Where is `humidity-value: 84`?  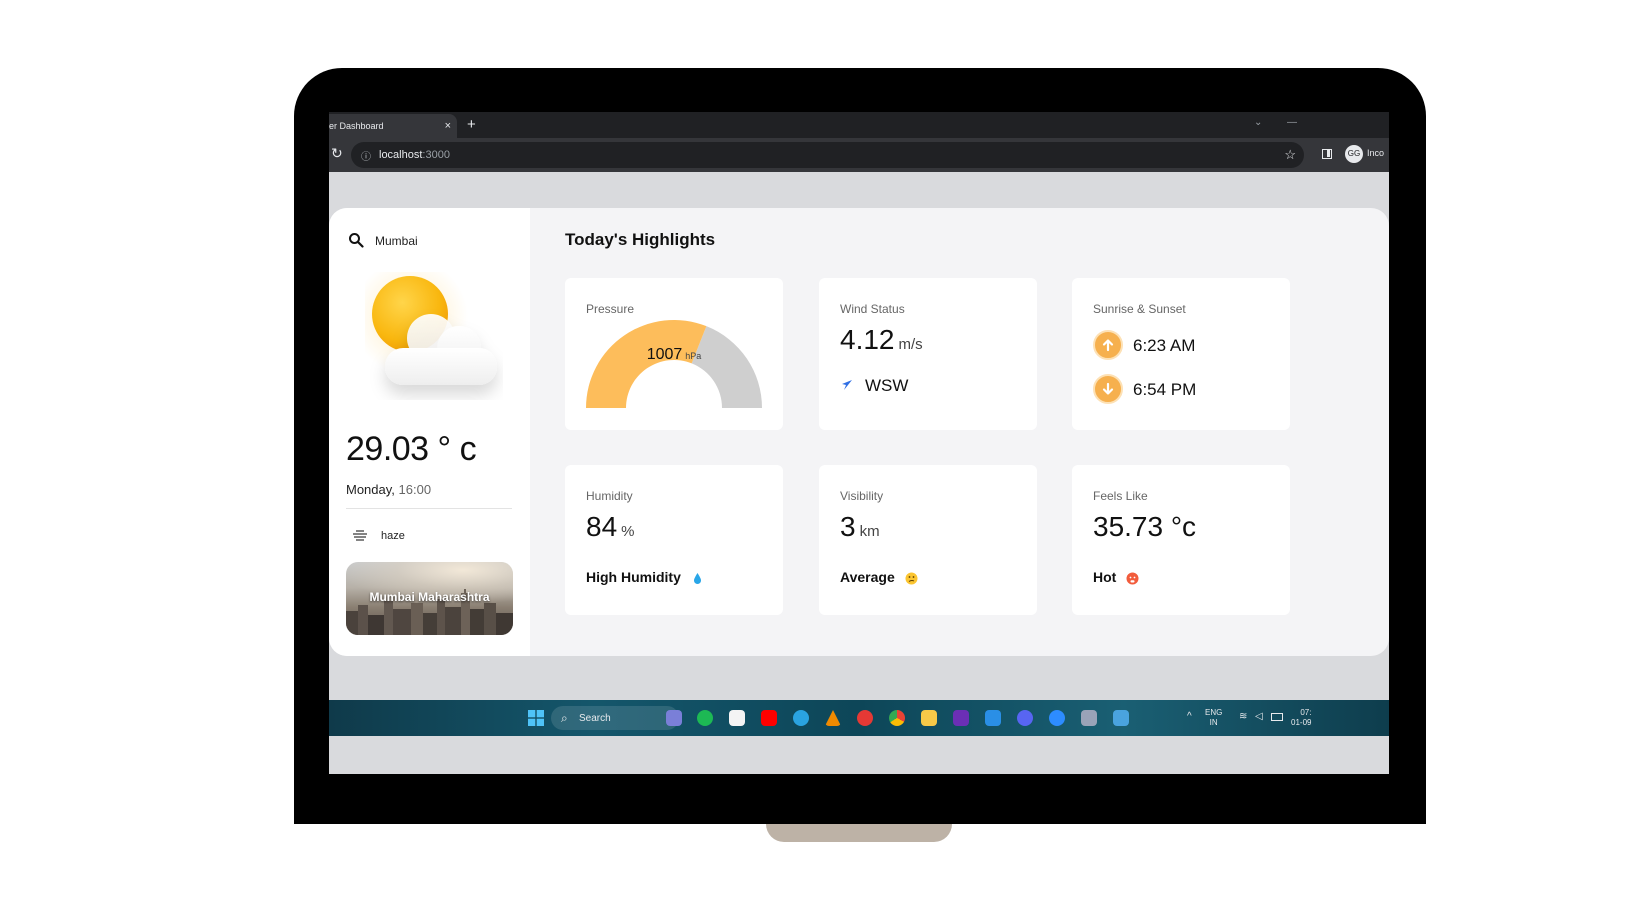 humidity-value: 84 is located at coordinates (602, 526).